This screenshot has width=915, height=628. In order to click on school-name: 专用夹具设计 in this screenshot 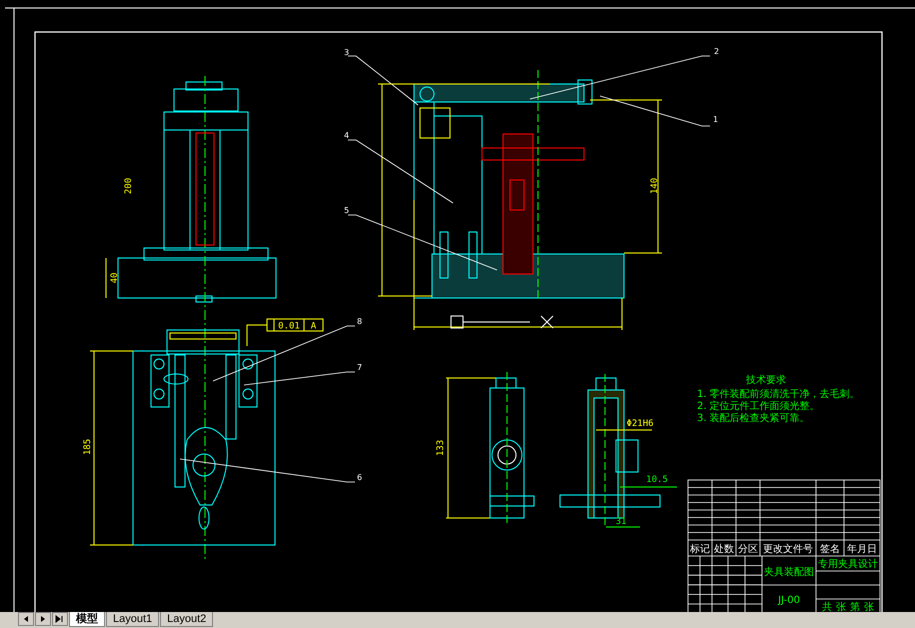, I will do `click(848, 564)`.